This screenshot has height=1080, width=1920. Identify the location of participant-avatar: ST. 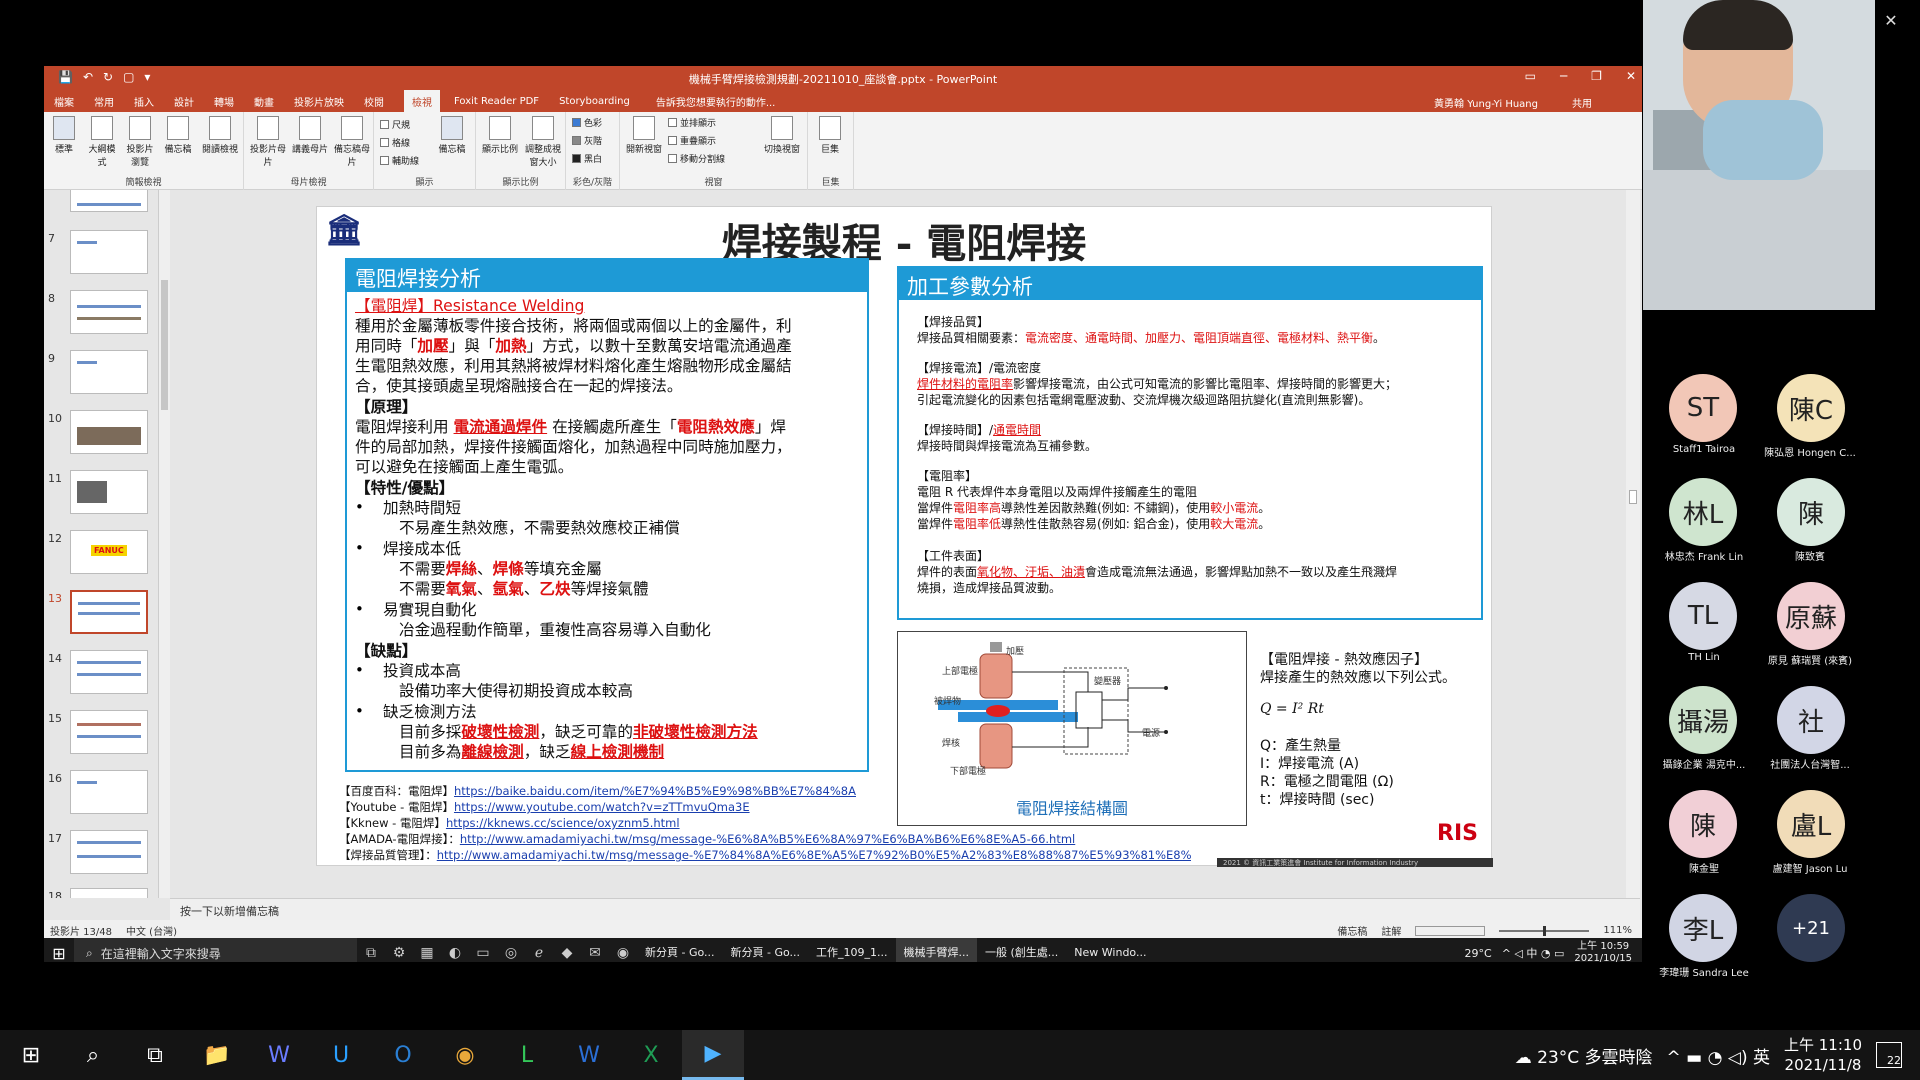
(1703, 408).